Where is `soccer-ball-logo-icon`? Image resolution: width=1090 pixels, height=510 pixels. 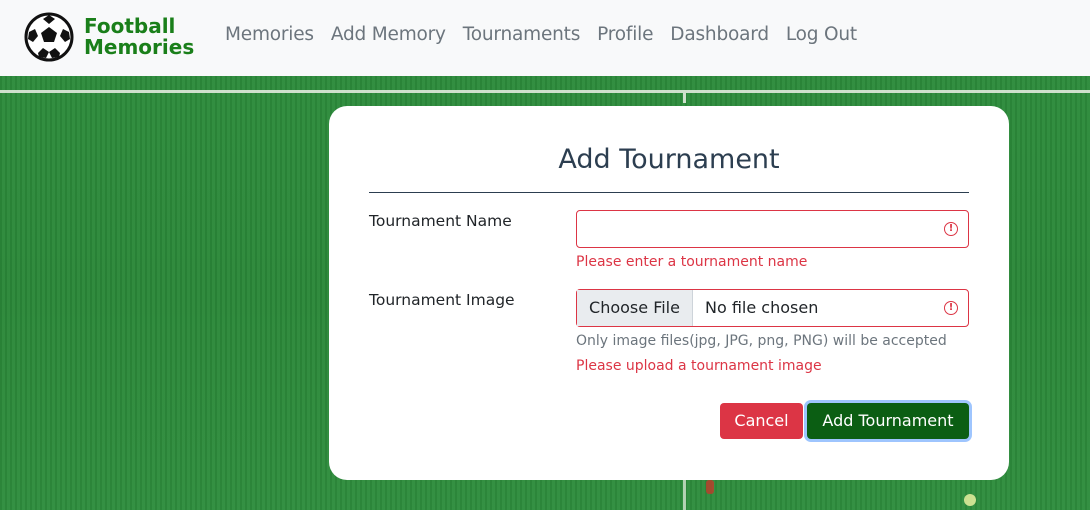 soccer-ball-logo-icon is located at coordinates (49, 37).